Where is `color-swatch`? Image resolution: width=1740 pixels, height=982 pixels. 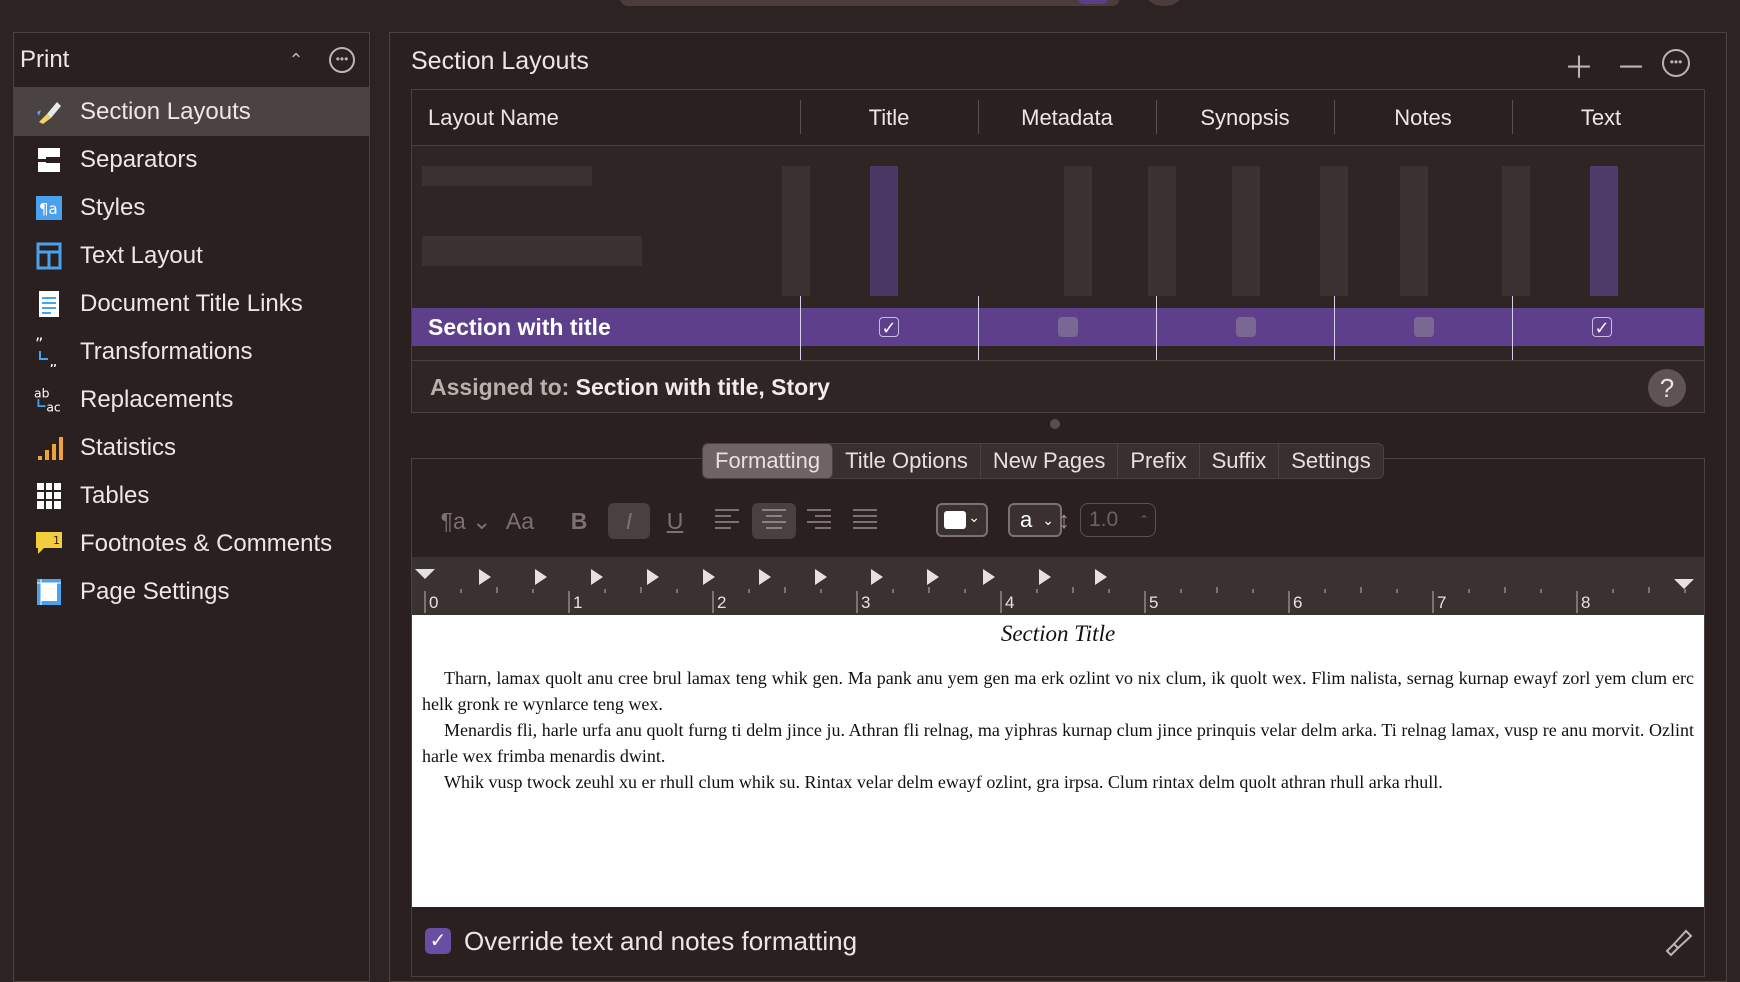 color-swatch is located at coordinates (955, 520).